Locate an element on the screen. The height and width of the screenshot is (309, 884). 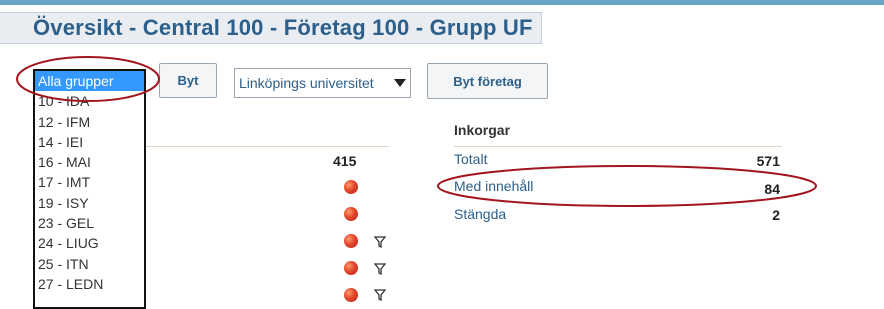
chevron-down-icon is located at coordinates (400, 83).